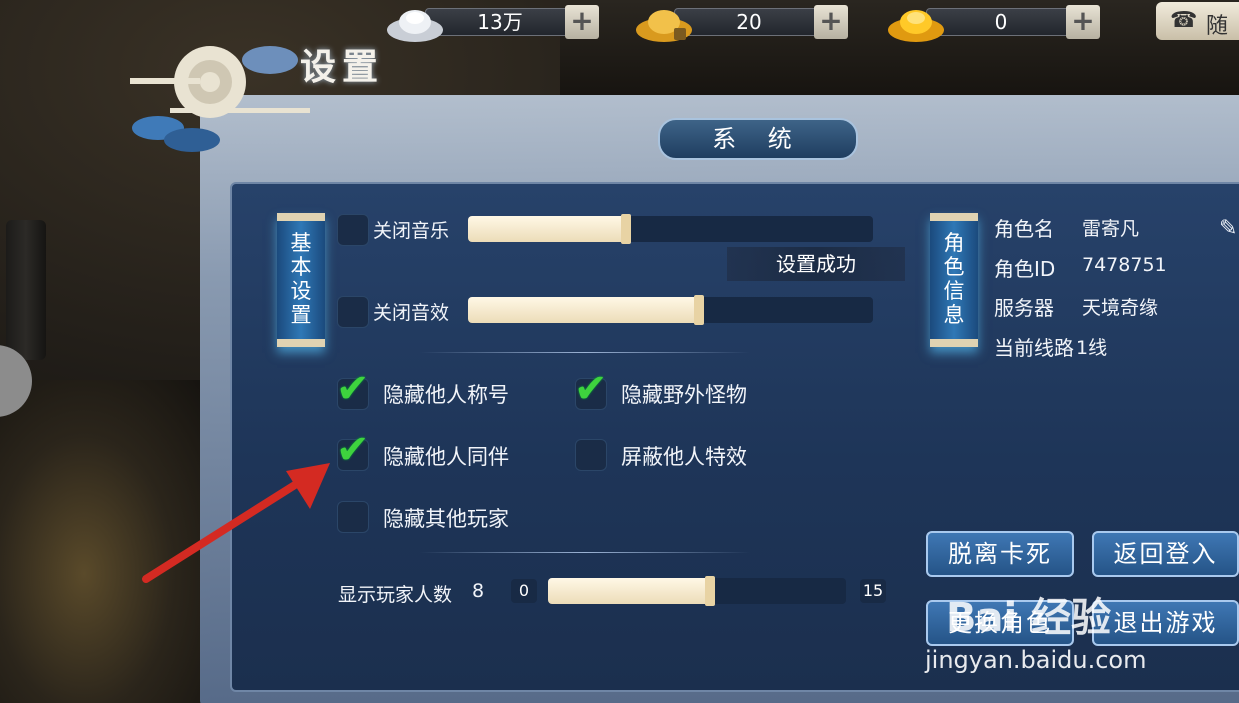 This screenshot has height=703, width=1239. Describe the element at coordinates (758, 139) in the screenshot. I see `tab-system: 系 统` at that location.